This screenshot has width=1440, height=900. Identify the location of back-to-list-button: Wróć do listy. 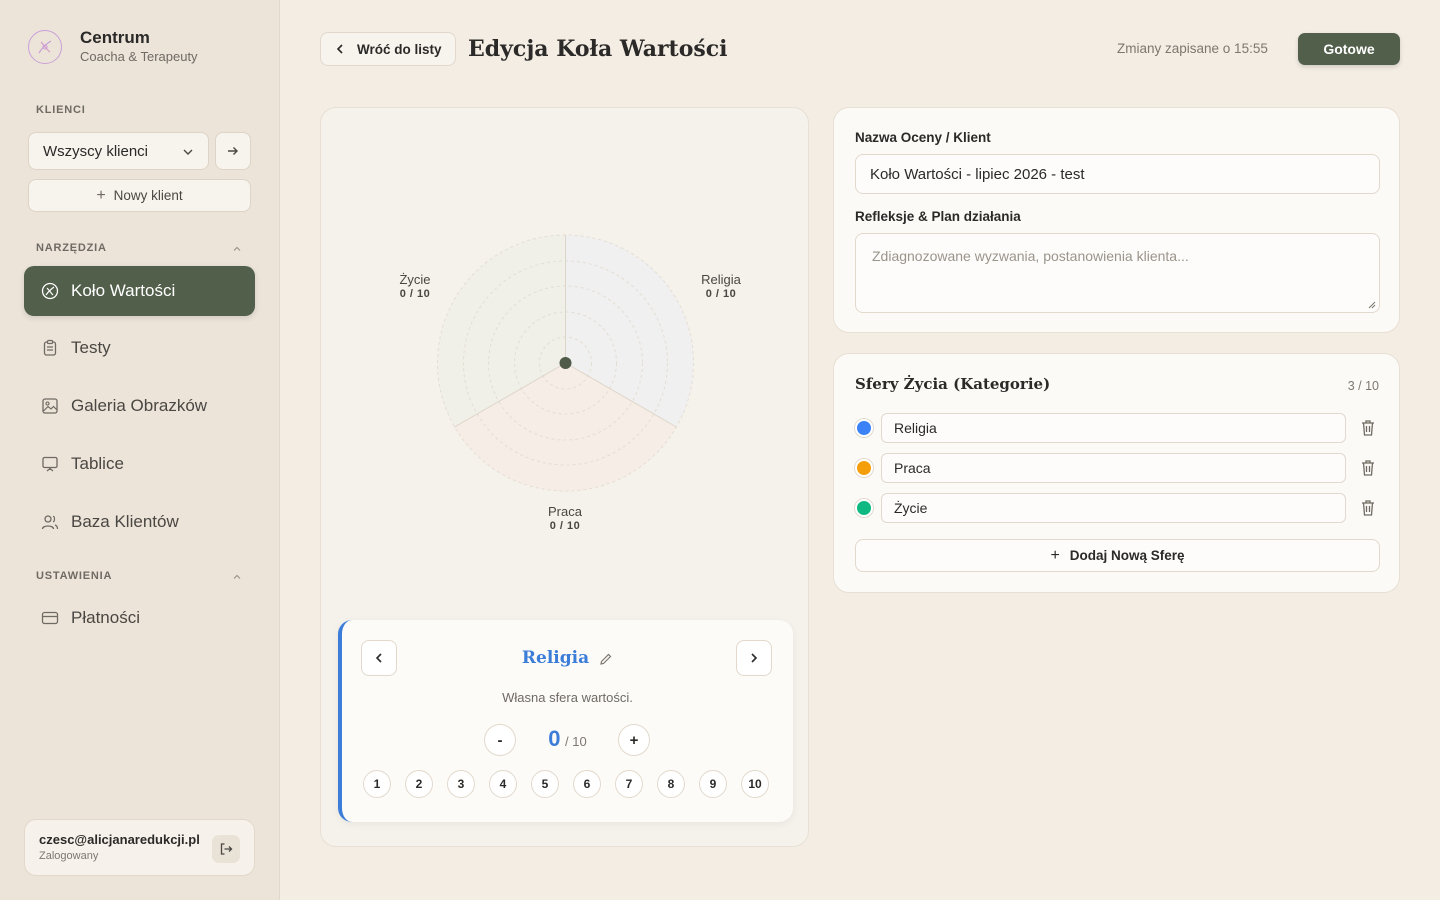
(388, 49).